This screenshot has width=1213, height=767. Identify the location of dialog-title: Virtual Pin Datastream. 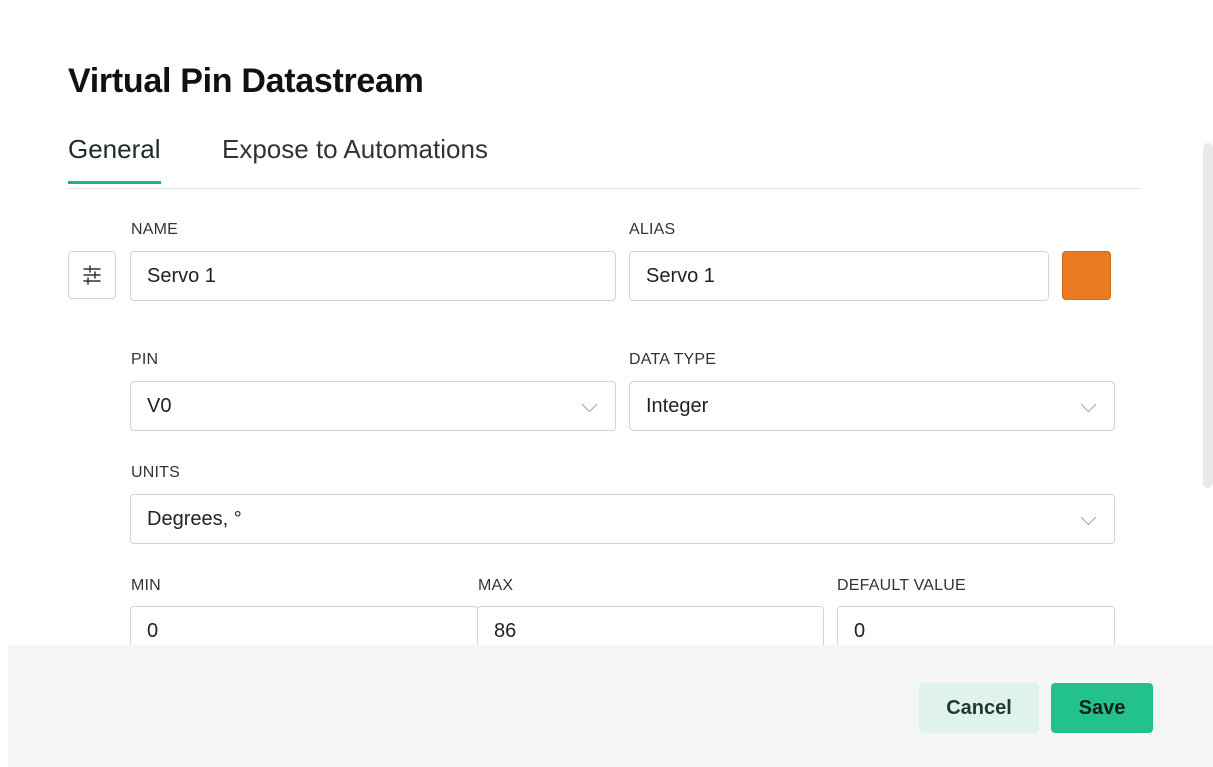
(246, 81).